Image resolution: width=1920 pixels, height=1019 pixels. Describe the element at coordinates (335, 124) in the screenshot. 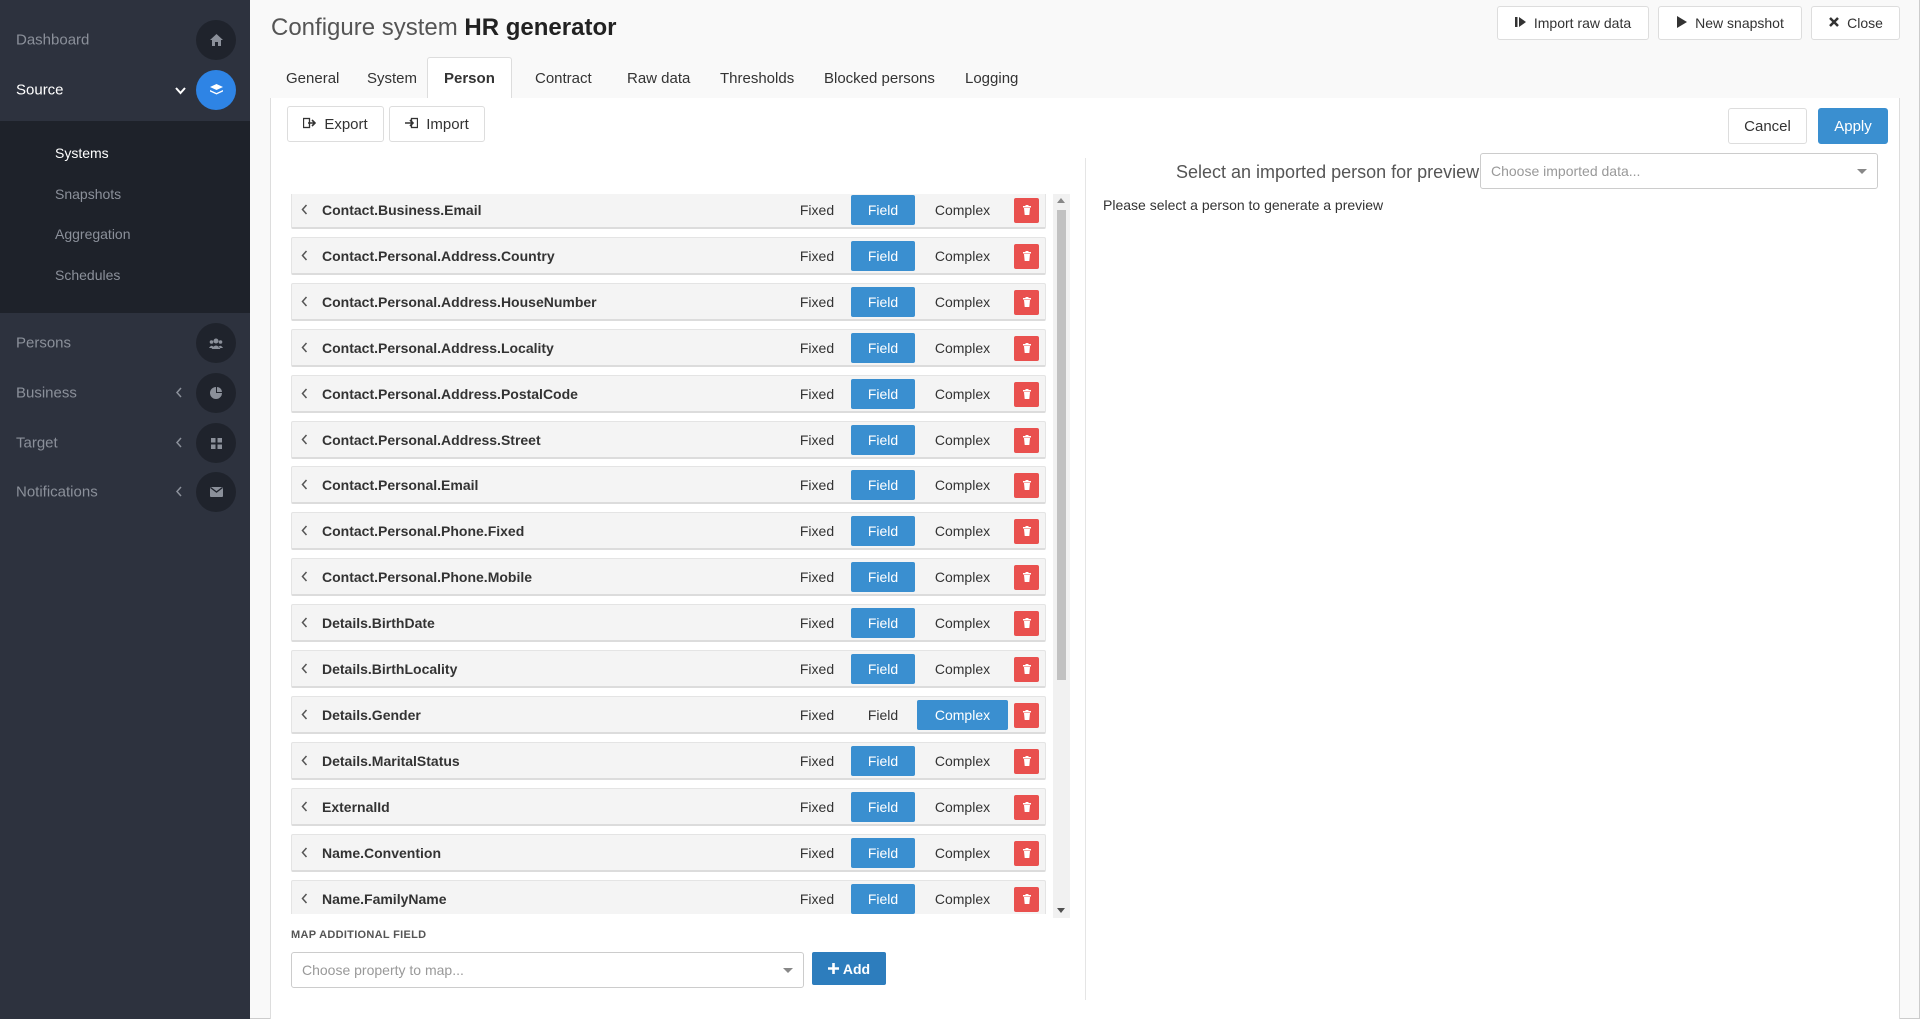

I see `export-button: Export` at that location.